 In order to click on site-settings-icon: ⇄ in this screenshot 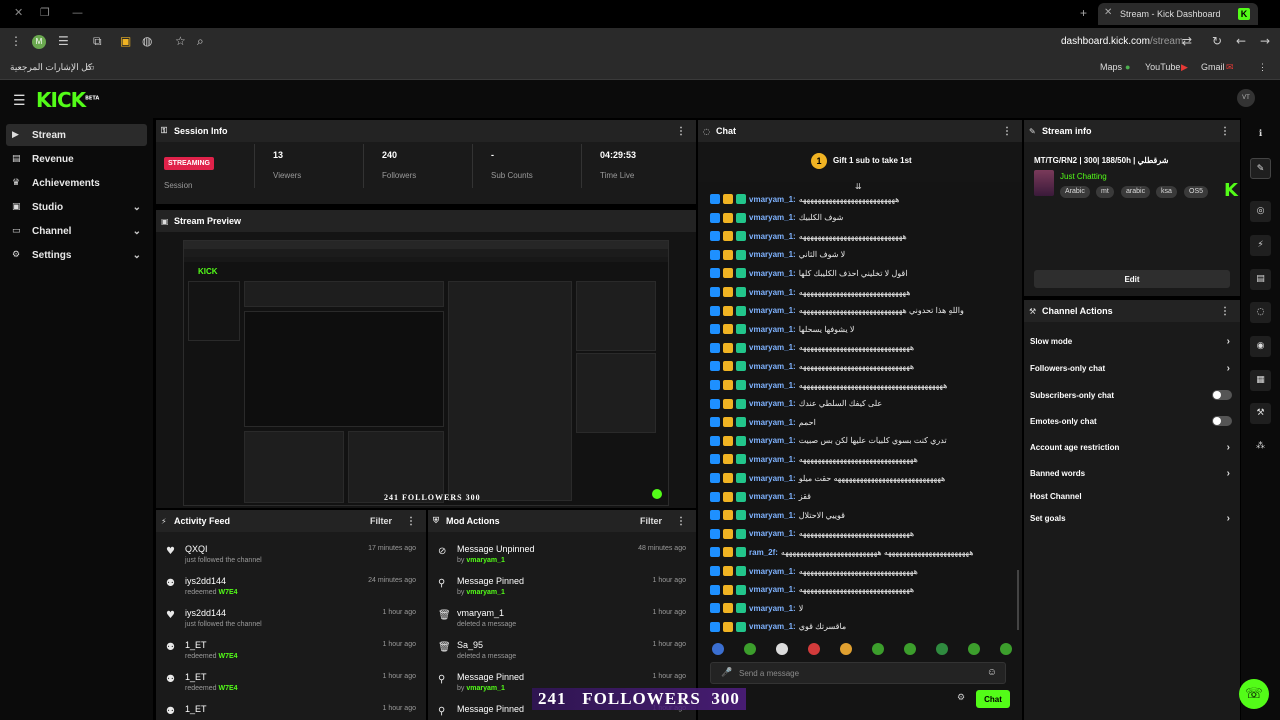, I will do `click(1187, 41)`.